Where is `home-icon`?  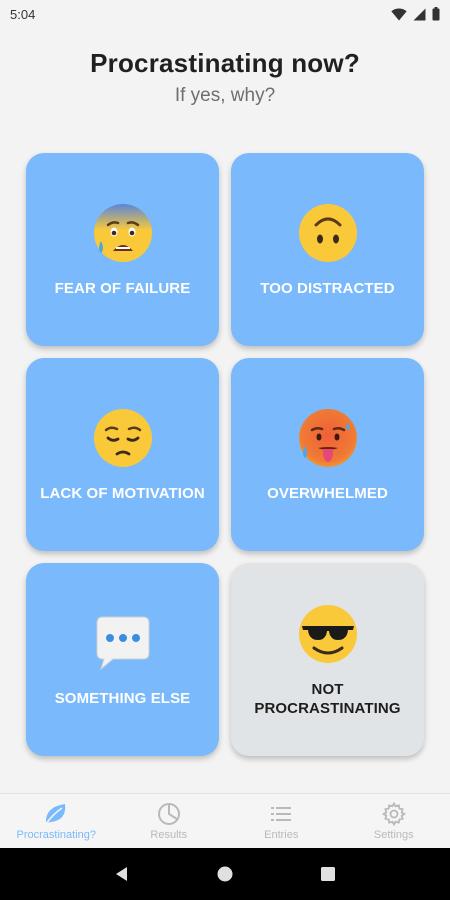 home-icon is located at coordinates (225, 874).